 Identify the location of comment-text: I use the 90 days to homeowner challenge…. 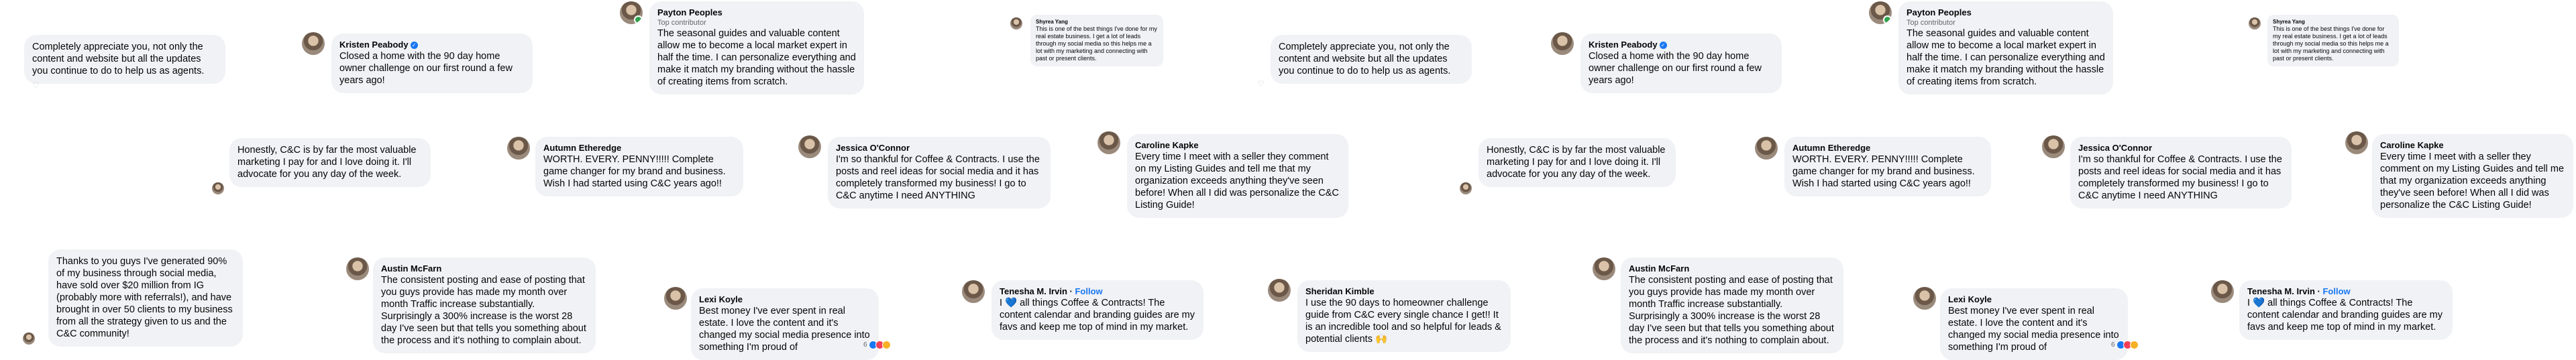
(1403, 321).